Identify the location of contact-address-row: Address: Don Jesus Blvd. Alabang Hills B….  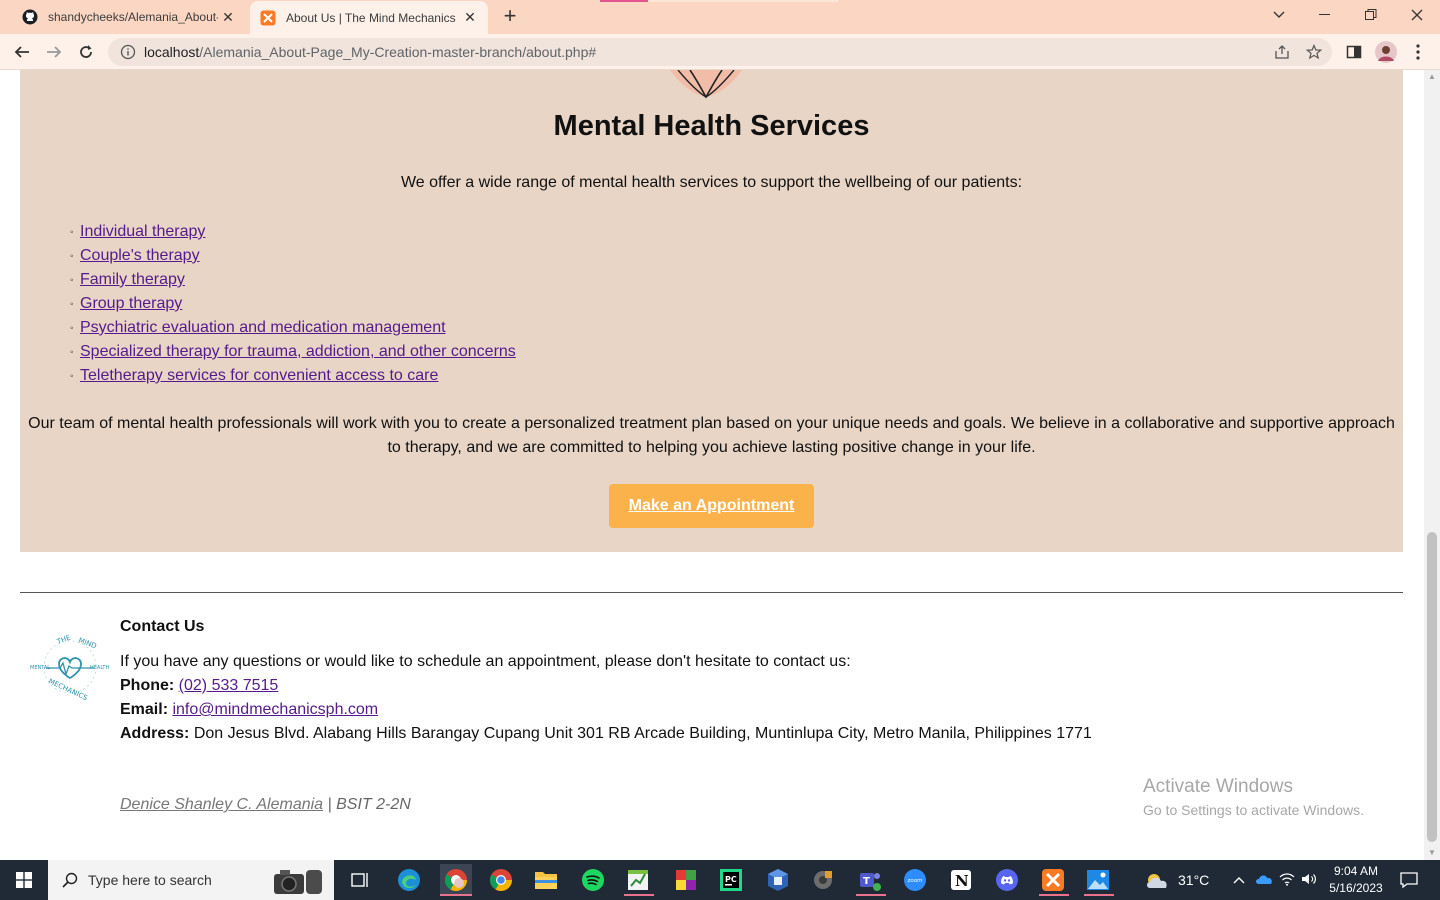
(606, 734).